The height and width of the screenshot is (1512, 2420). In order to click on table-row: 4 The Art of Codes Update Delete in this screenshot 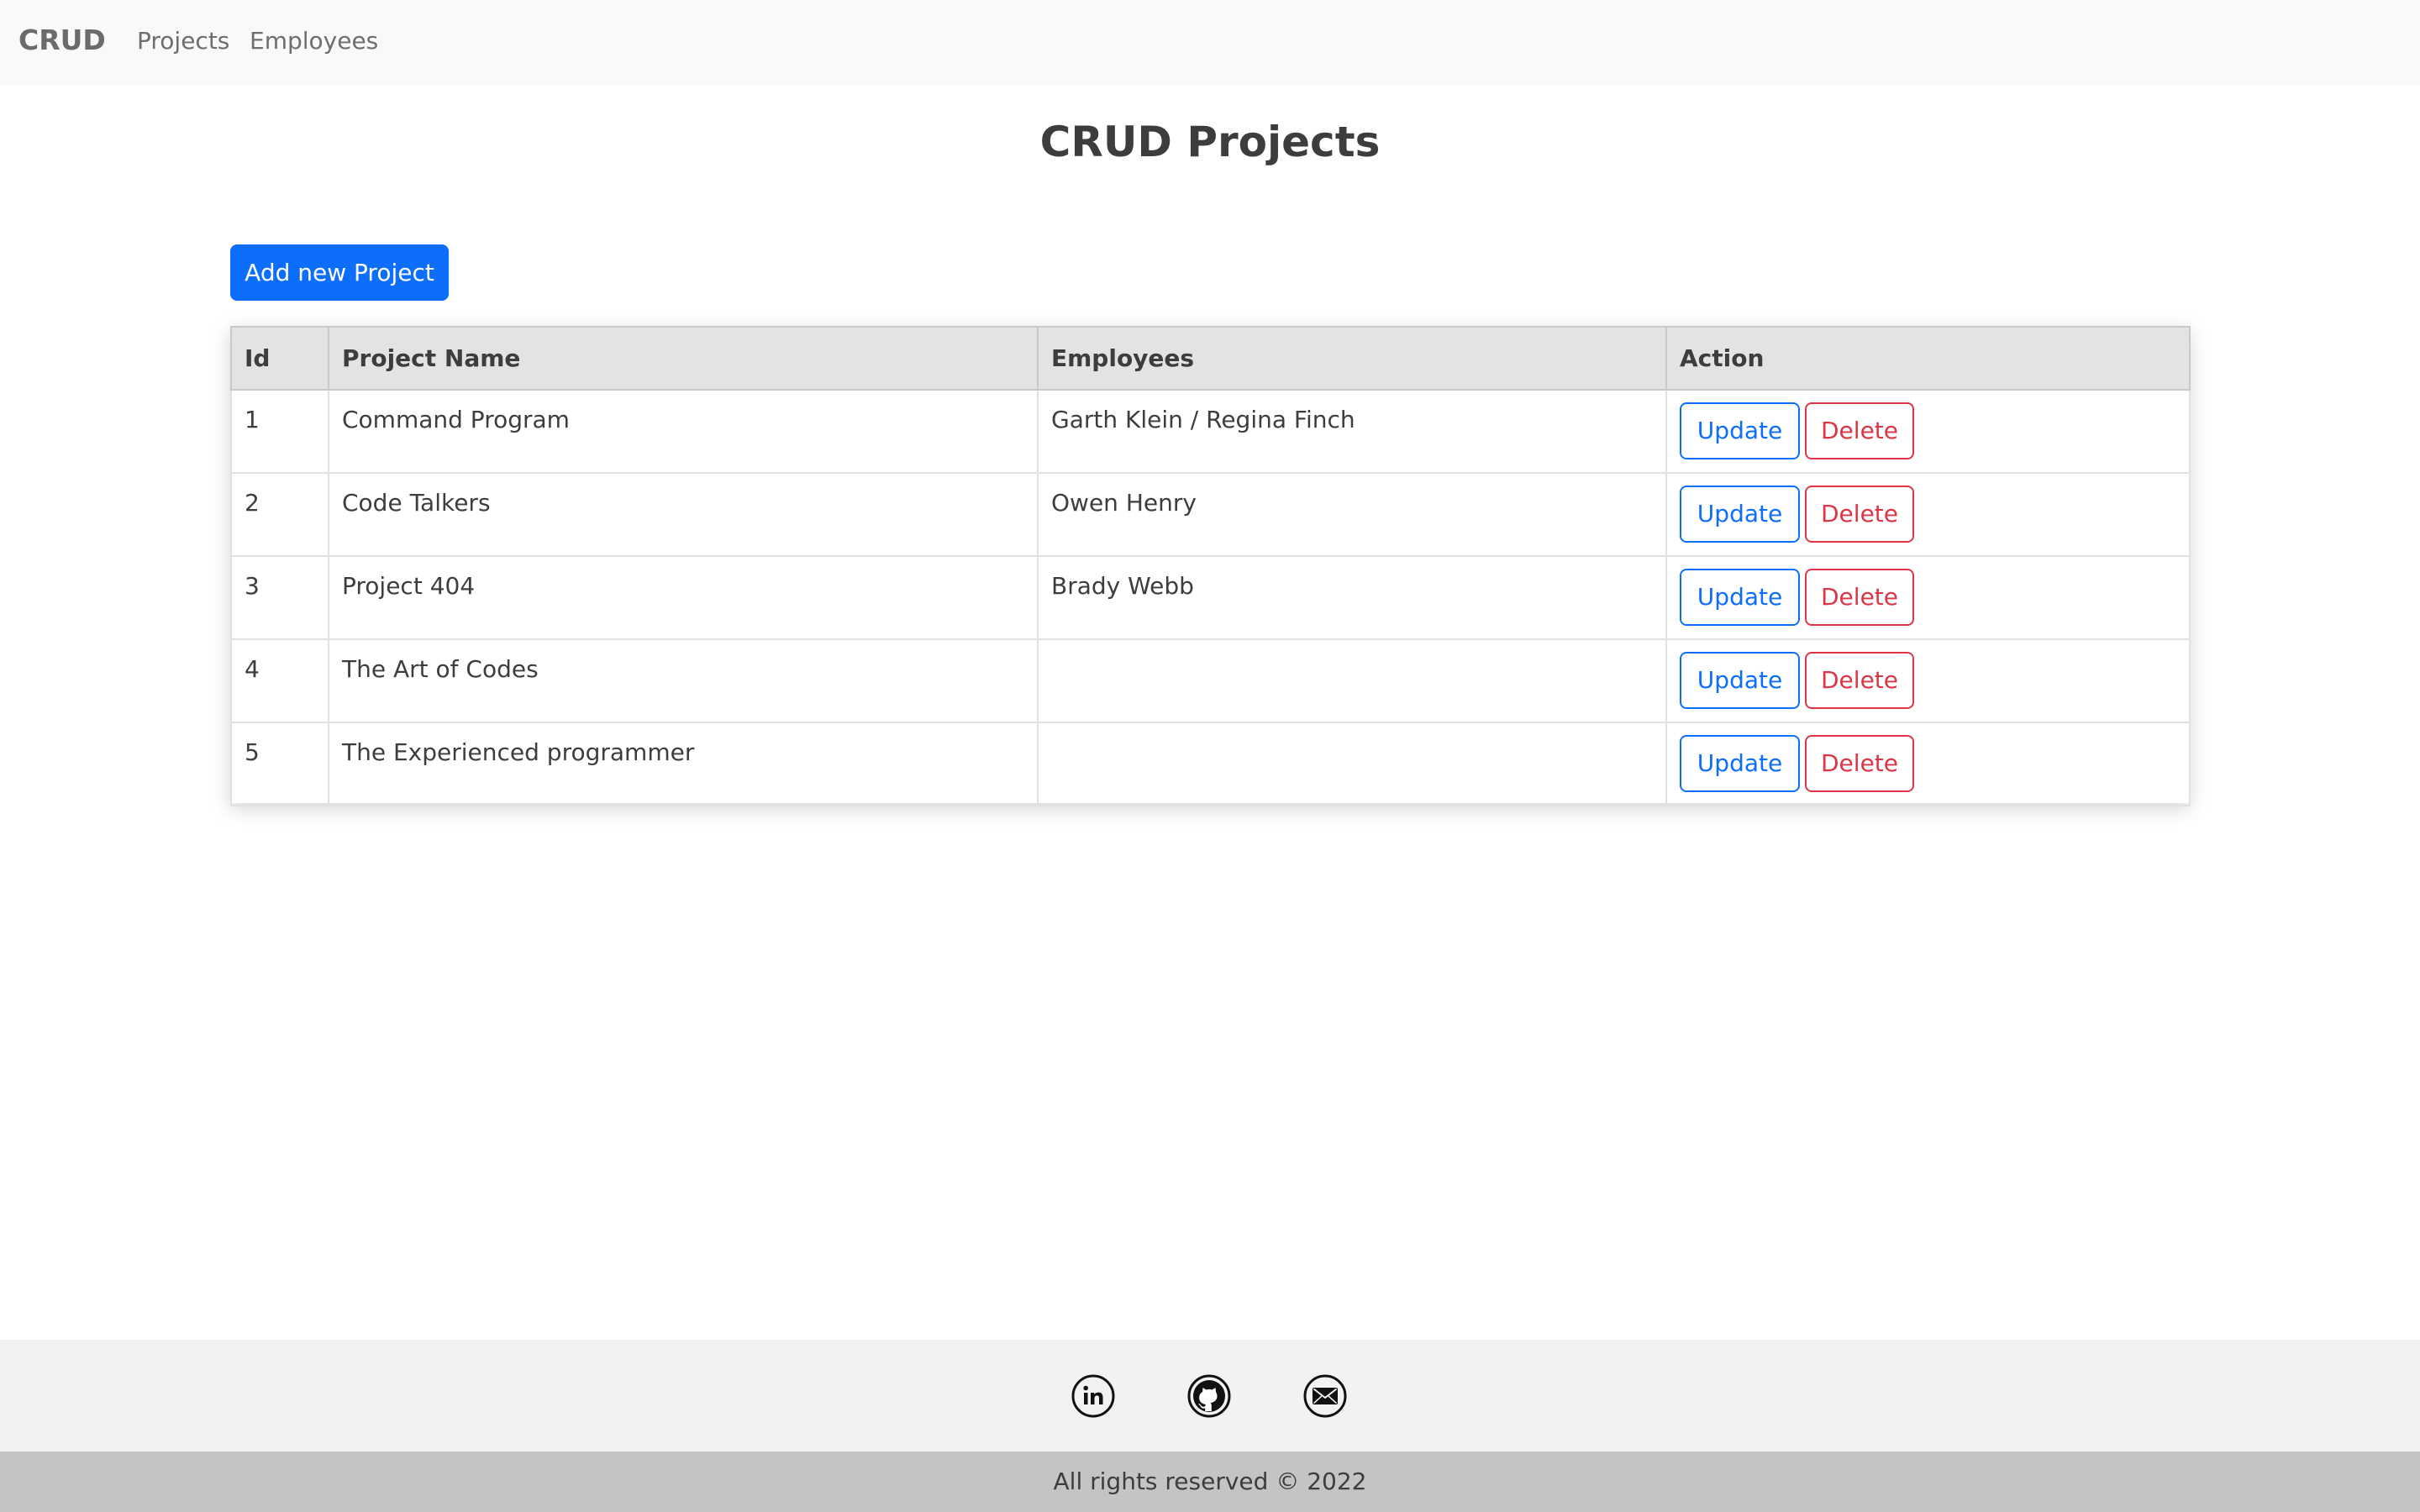, I will do `click(1210, 680)`.